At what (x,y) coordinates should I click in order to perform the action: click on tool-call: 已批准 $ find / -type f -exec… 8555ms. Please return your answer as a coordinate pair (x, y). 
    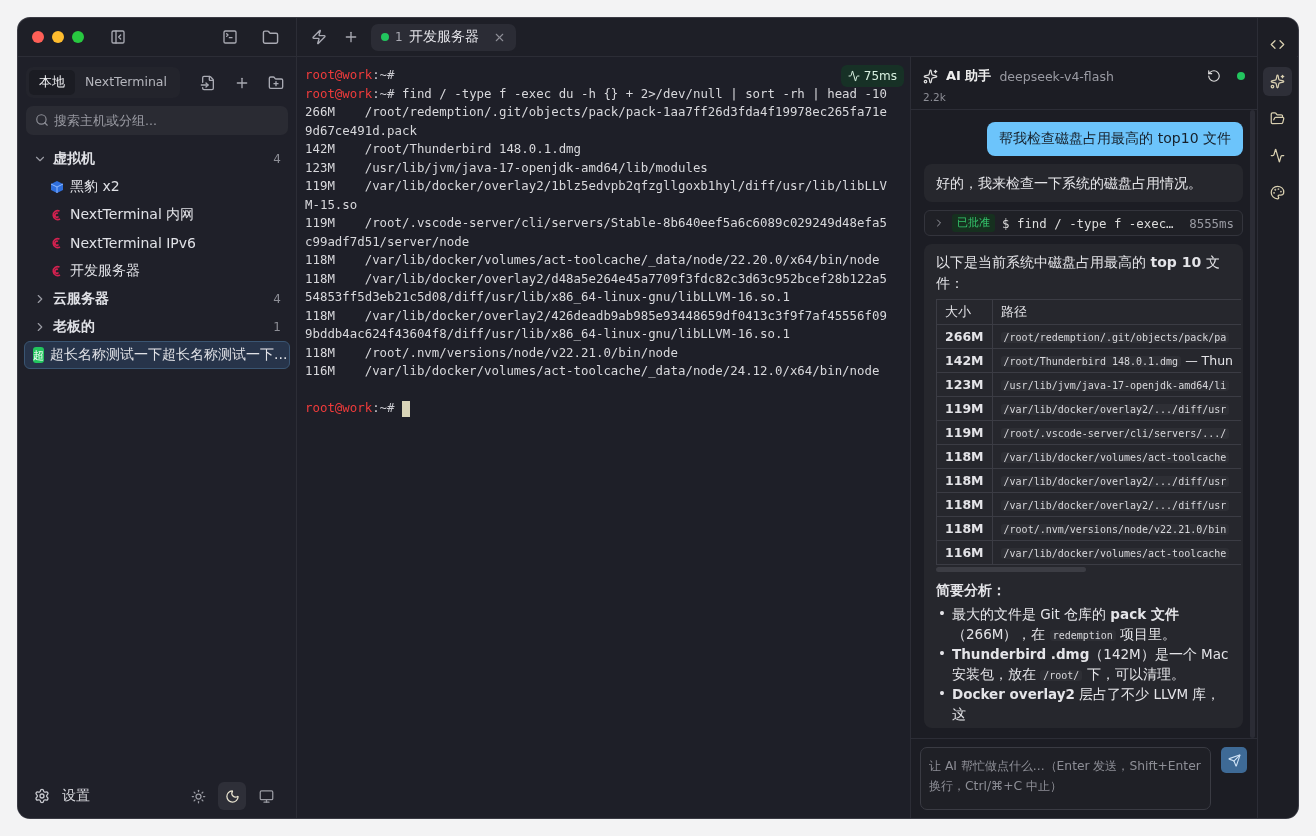
    Looking at the image, I should click on (1083, 223).